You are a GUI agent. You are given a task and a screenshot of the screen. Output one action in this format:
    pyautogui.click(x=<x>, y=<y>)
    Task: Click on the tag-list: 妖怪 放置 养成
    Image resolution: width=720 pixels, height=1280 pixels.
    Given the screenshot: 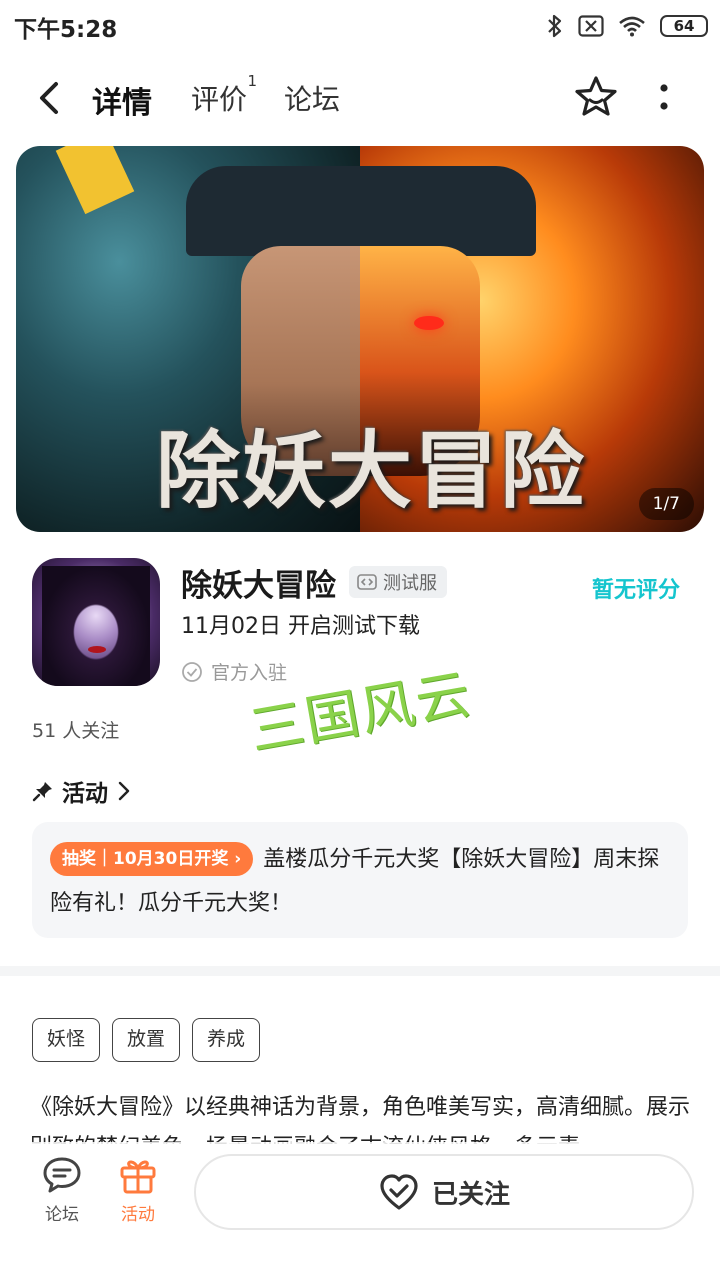 What is the action you would take?
    pyautogui.click(x=146, y=1040)
    